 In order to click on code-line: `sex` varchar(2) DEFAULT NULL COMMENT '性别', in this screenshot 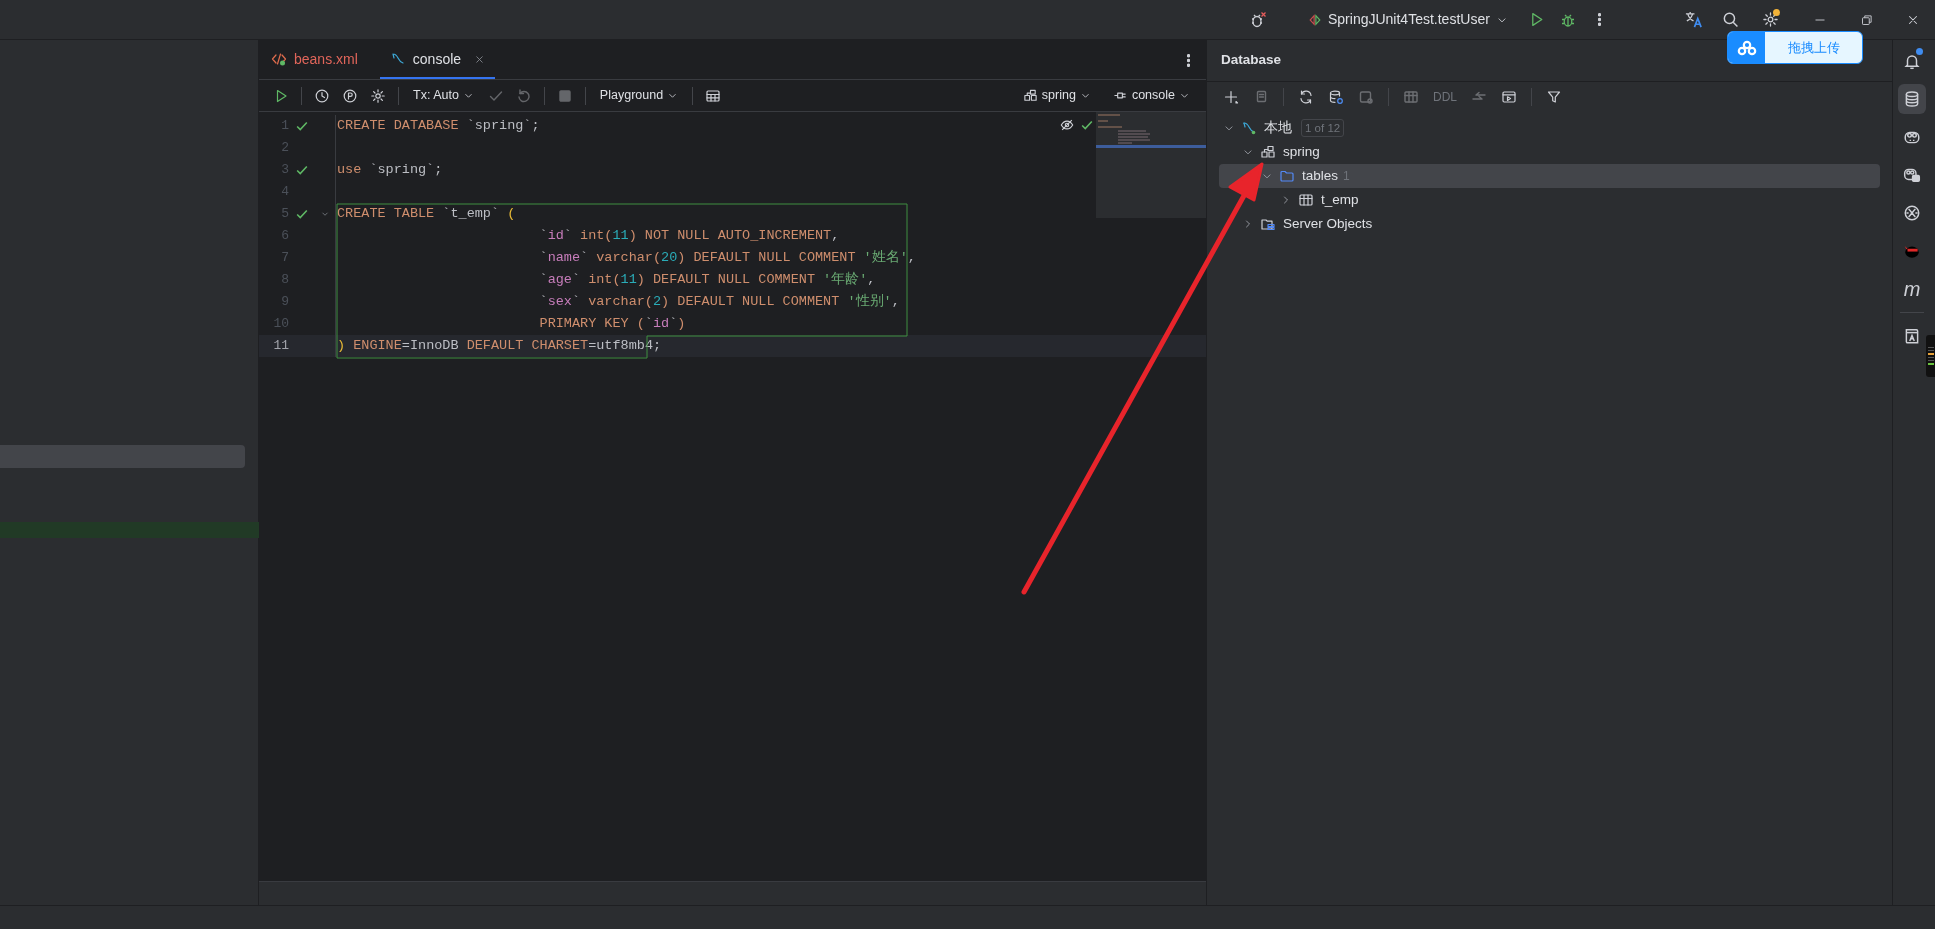, I will do `click(719, 301)`.